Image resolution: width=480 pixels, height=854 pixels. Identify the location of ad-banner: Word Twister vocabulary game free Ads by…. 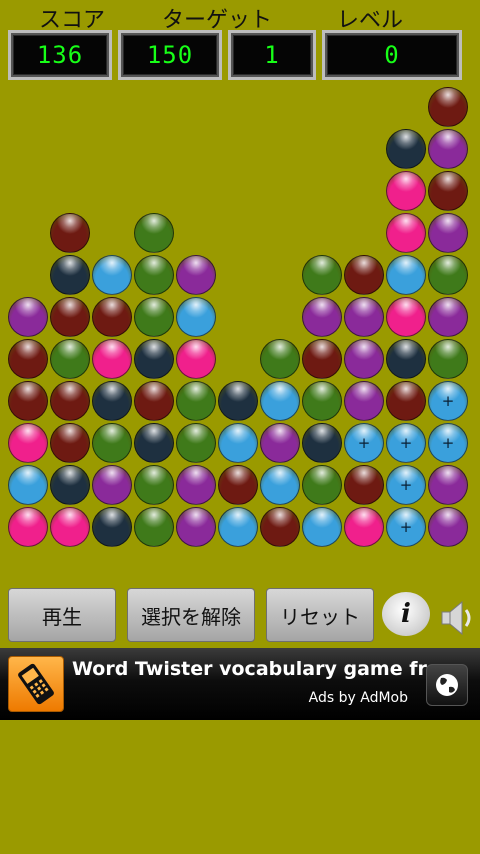
(240, 684).